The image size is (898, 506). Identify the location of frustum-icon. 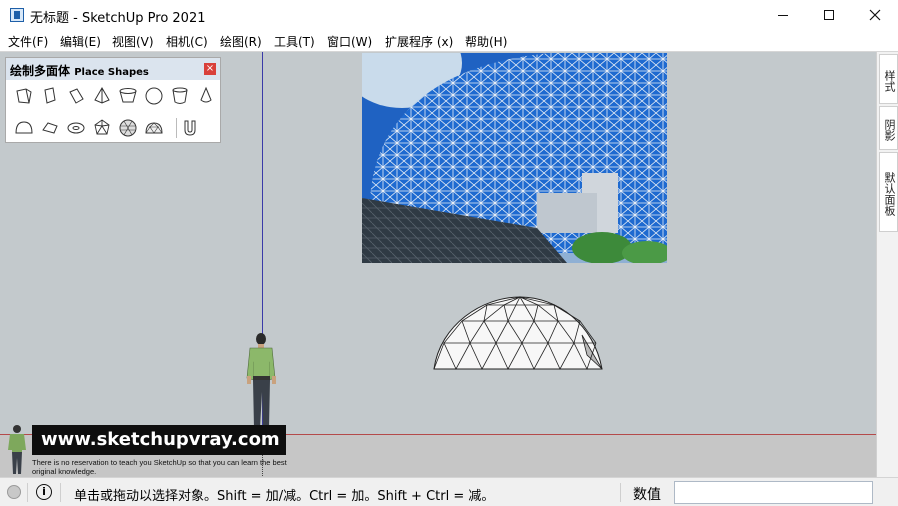
(128, 96).